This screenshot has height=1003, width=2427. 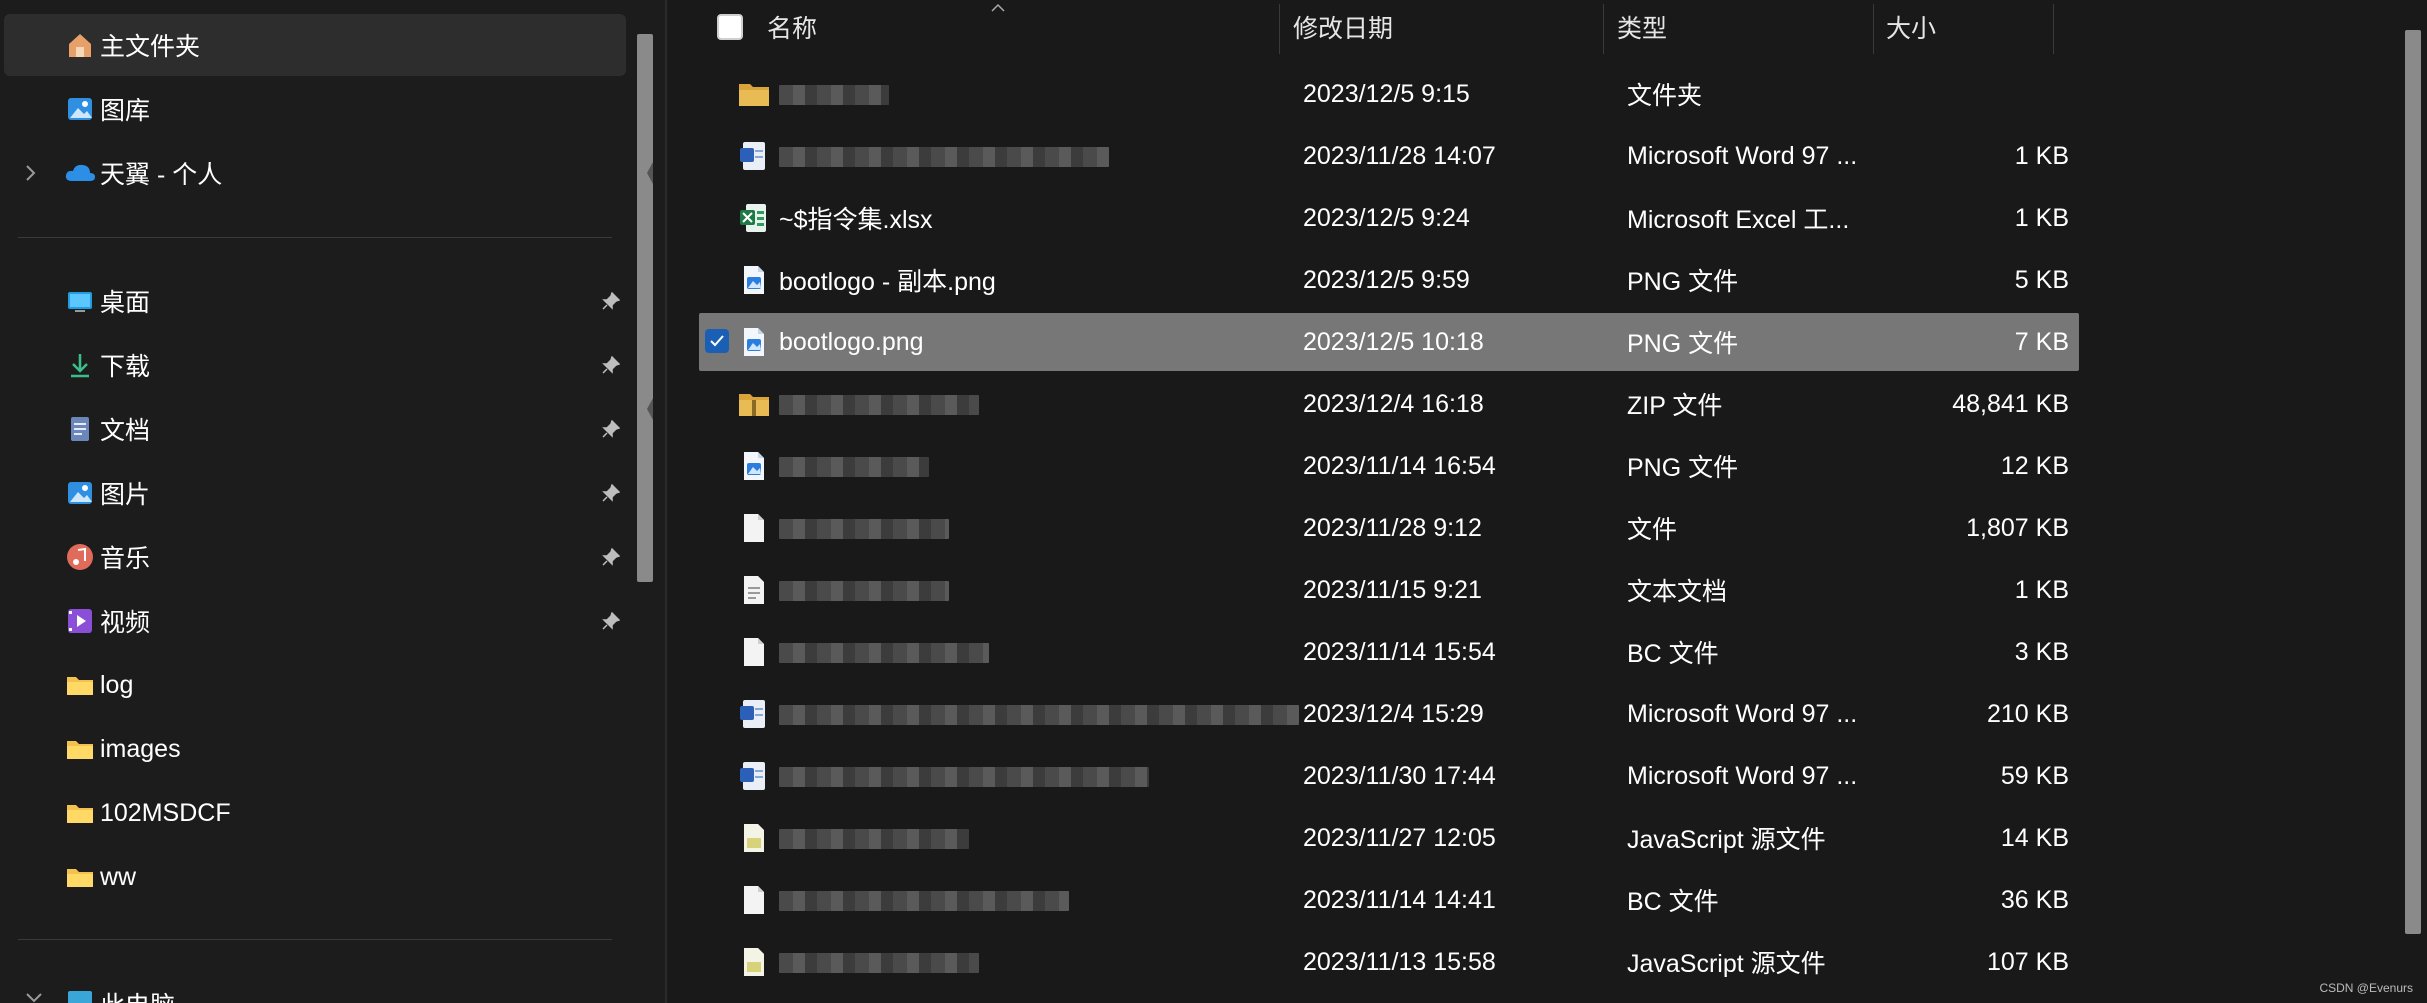 What do you see at coordinates (125, 303) in the screenshot?
I see `sidebar-item-label: 桌面` at bounding box center [125, 303].